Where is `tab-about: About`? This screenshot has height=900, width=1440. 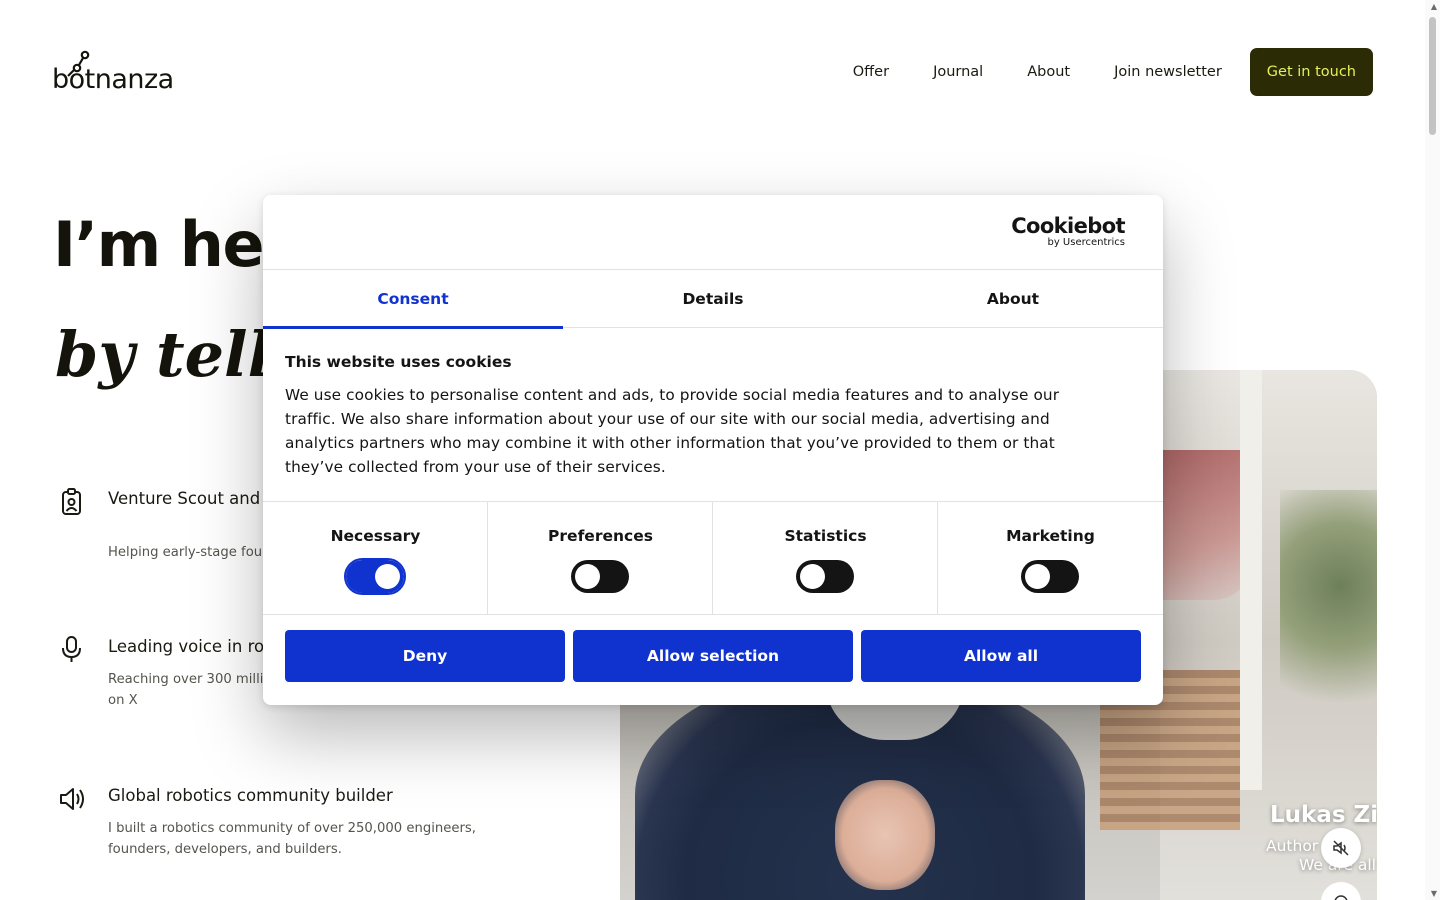 tab-about: About is located at coordinates (1013, 299).